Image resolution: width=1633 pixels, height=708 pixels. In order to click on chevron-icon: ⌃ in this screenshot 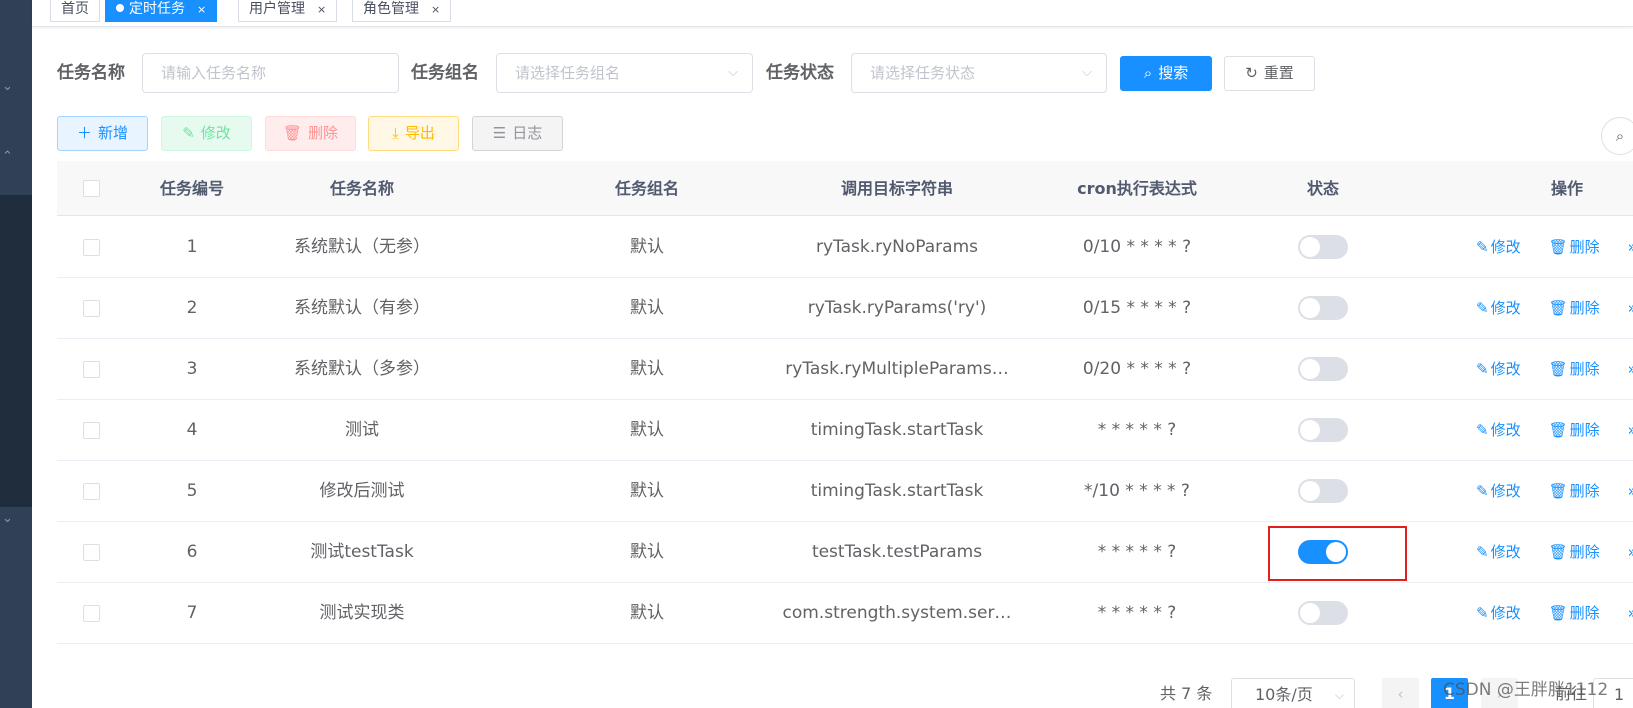, I will do `click(7, 156)`.